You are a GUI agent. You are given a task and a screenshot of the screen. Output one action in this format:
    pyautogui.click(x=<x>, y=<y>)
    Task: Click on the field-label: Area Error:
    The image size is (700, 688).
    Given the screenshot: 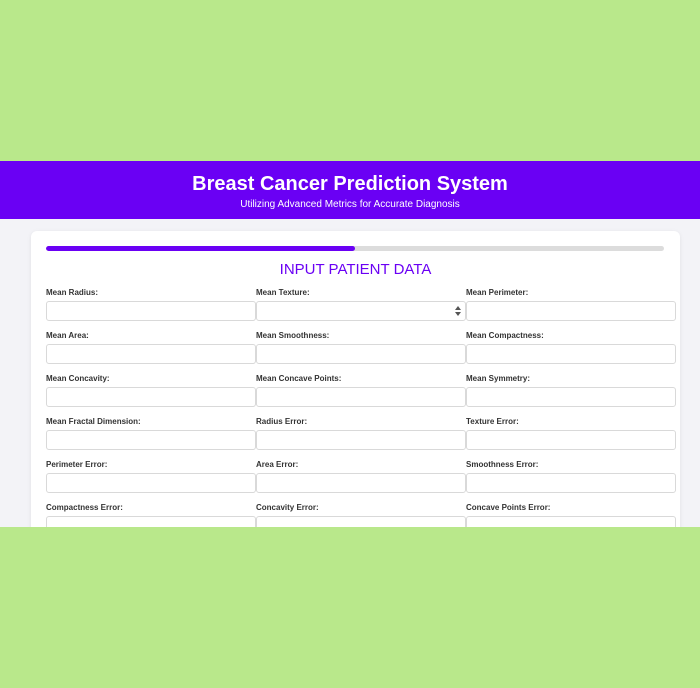 What is the action you would take?
    pyautogui.click(x=277, y=464)
    